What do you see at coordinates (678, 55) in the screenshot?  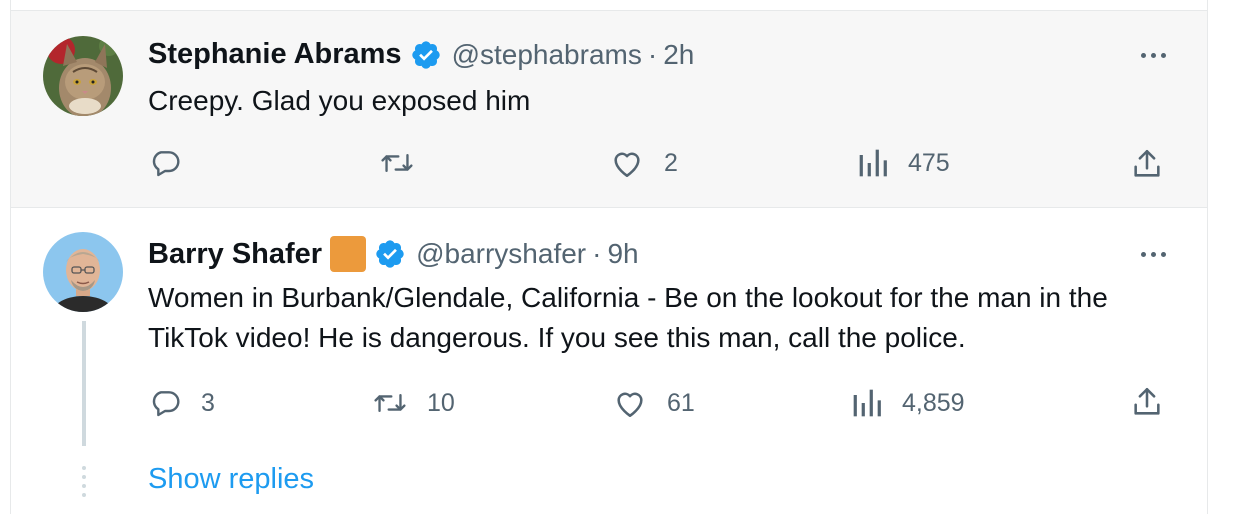 I see `timestamp: 2h` at bounding box center [678, 55].